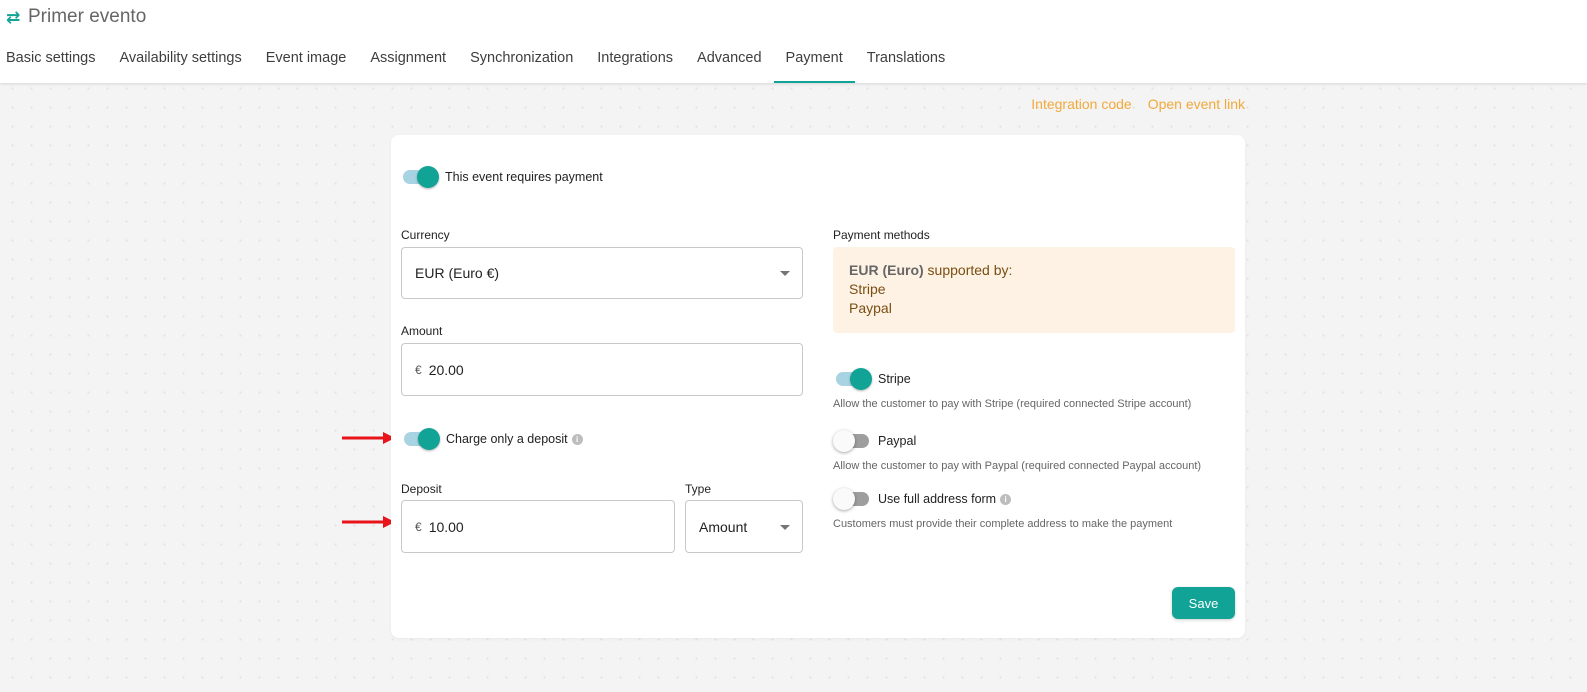  I want to click on paypal-row: Paypal, so click(875, 441).